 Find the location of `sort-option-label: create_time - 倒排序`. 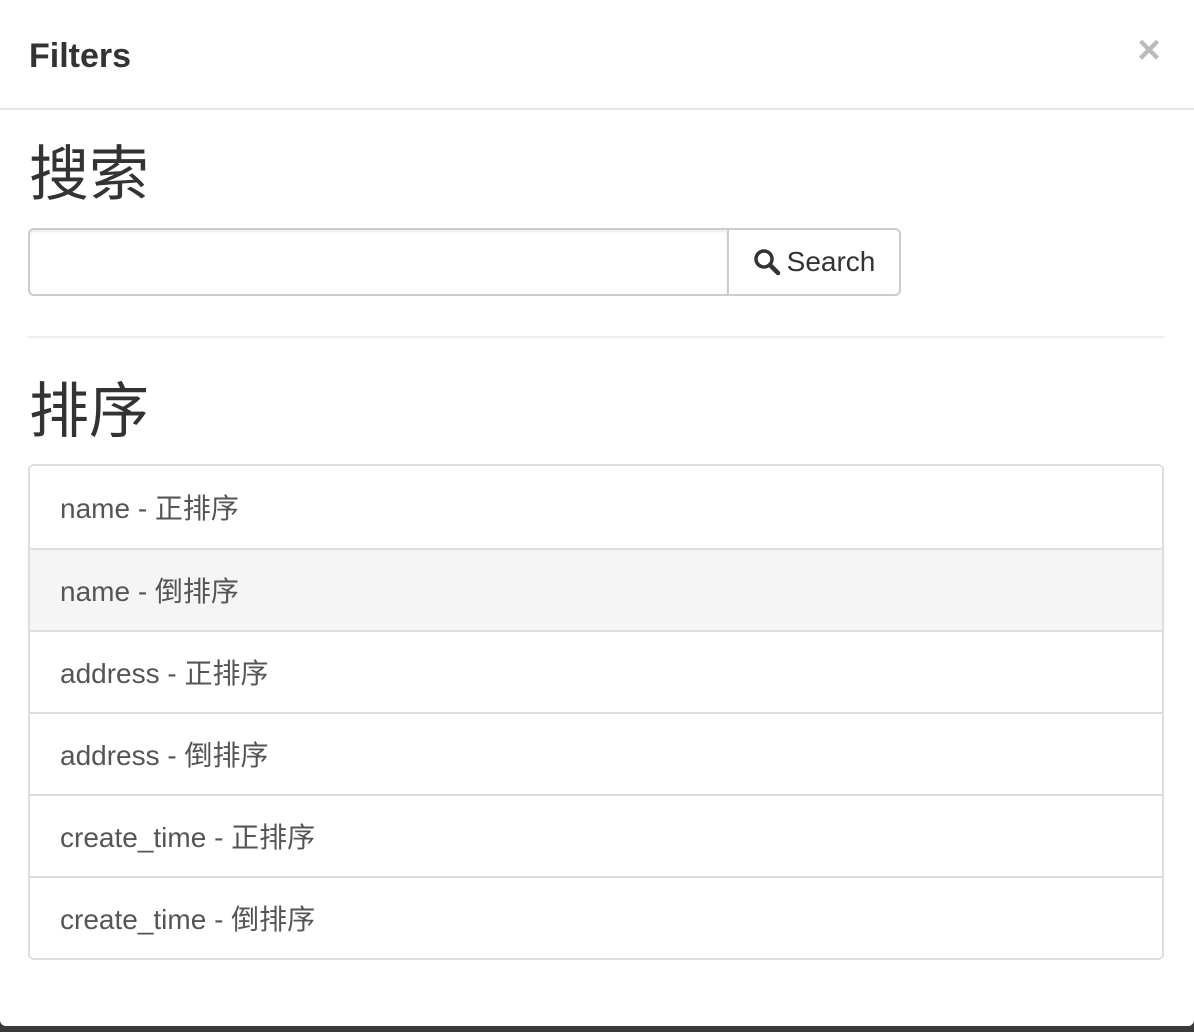

sort-option-label: create_time - 倒排序 is located at coordinates (188, 919).